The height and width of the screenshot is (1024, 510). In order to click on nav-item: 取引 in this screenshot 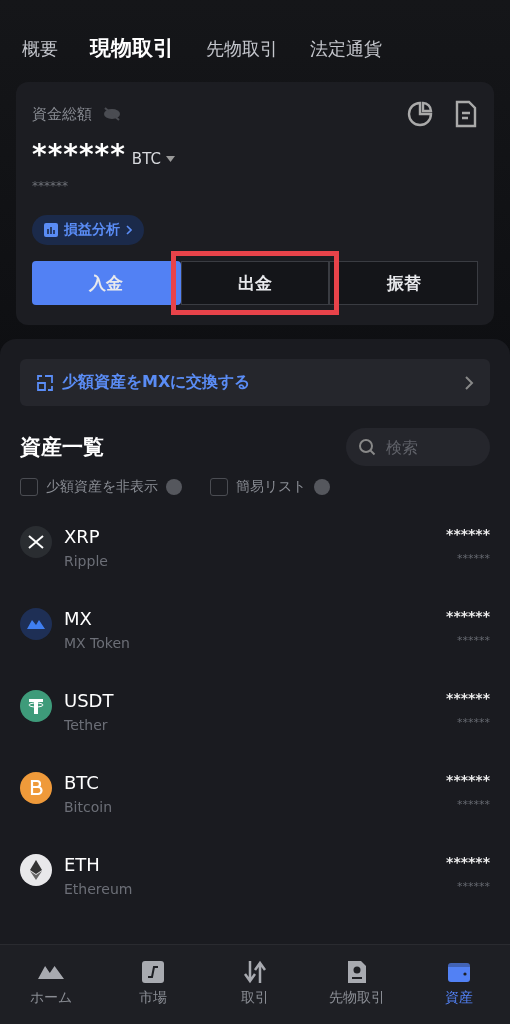, I will do `click(255, 991)`.